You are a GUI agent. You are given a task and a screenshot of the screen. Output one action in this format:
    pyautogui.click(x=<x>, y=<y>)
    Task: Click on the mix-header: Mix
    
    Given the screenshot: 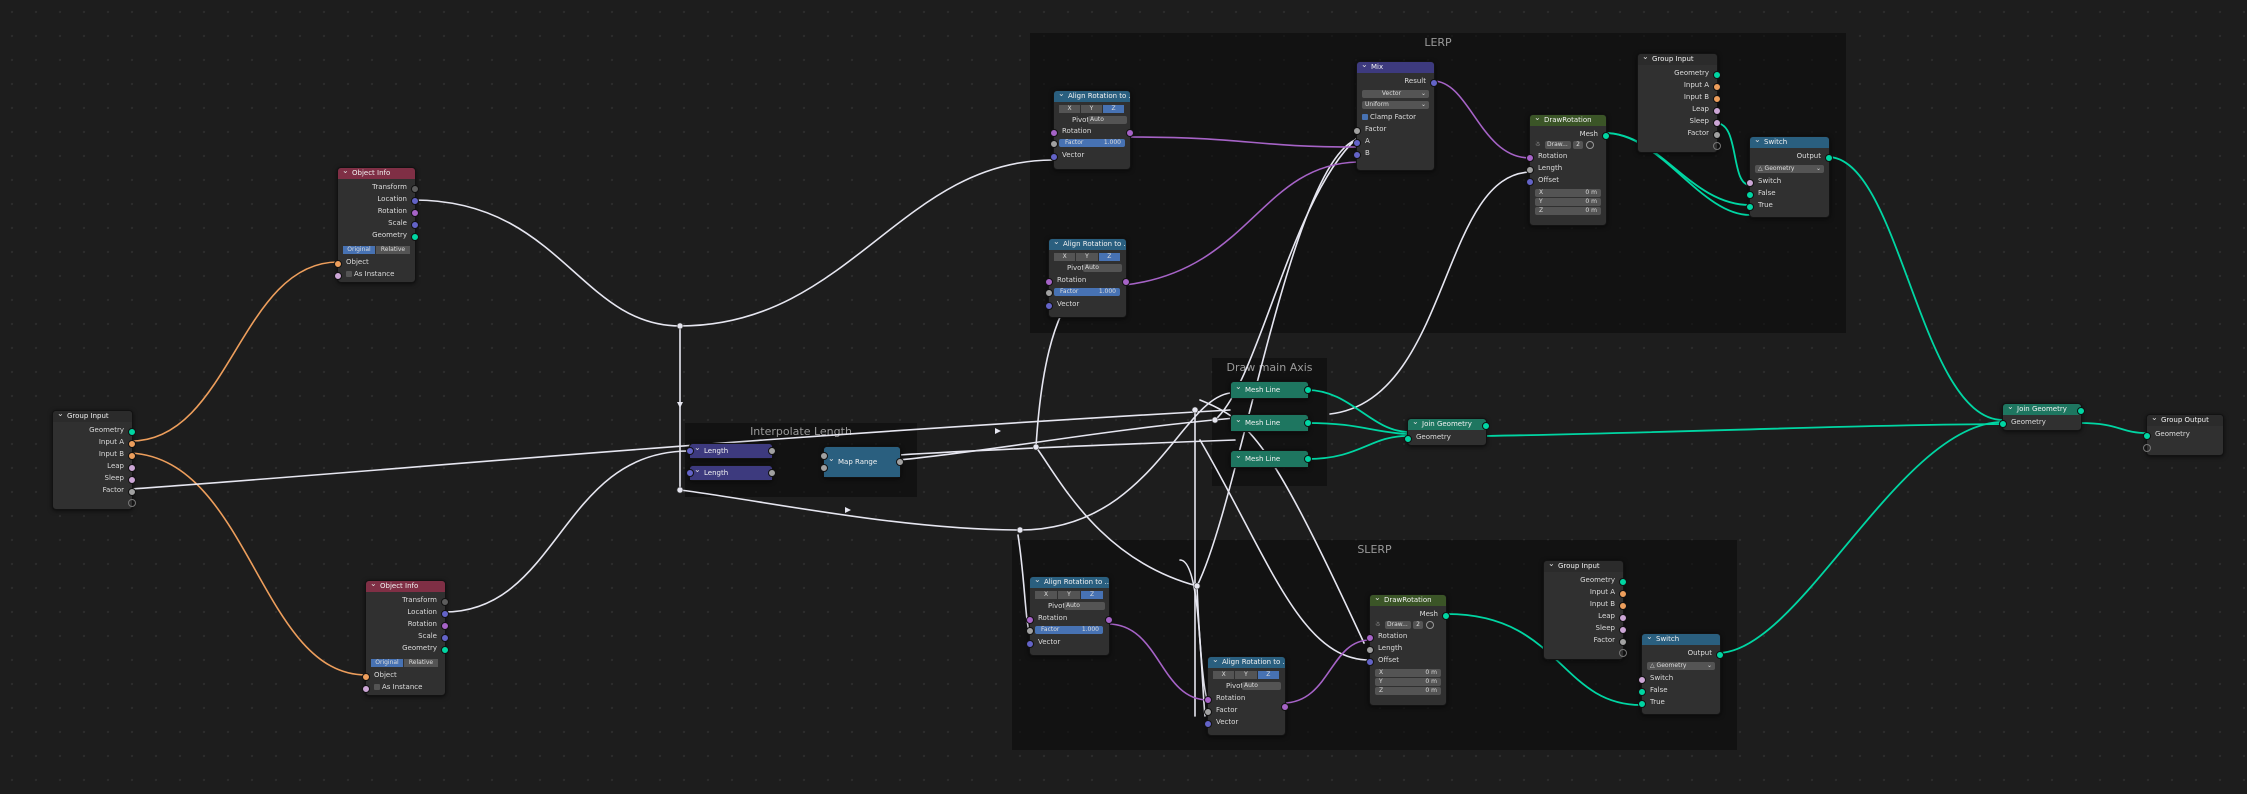 What is the action you would take?
    pyautogui.click(x=1395, y=67)
    